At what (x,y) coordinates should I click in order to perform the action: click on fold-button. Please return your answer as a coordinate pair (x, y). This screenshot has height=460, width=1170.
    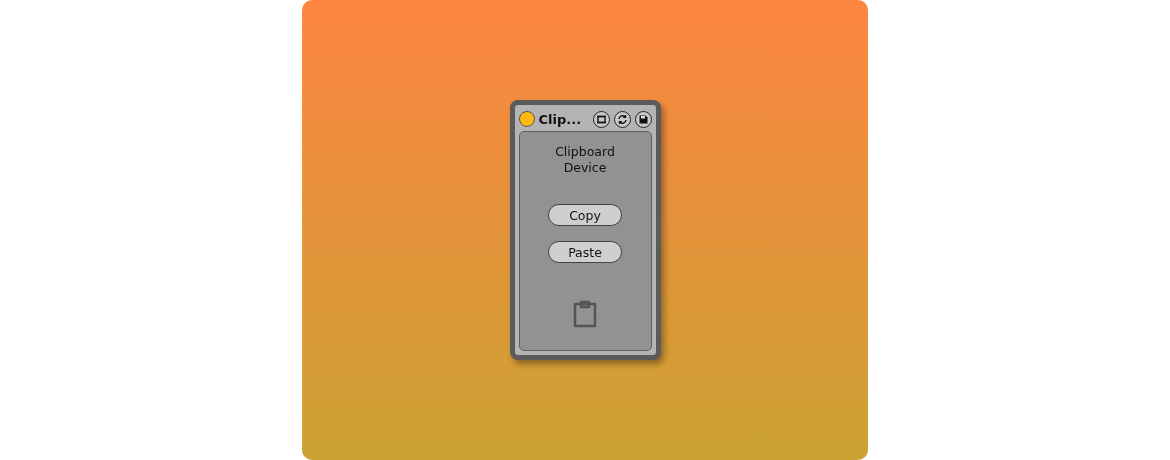
    Looking at the image, I should click on (601, 119).